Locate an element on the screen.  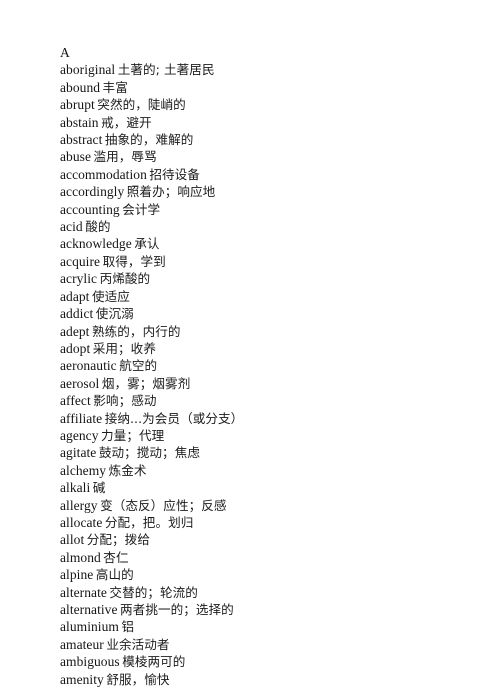
entry-headword: alternative is located at coordinates (89, 609).